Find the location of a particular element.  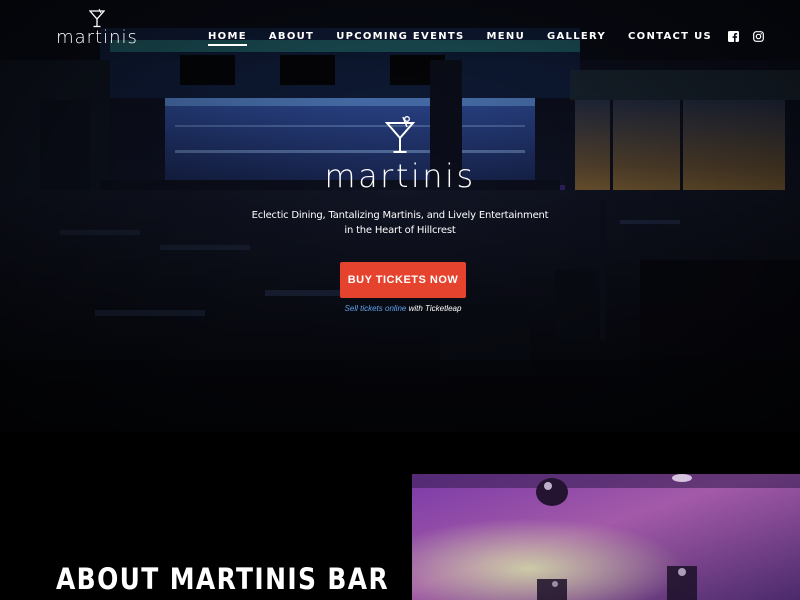

sell-tickets-link: Sell tickets online is located at coordinates (376, 308).